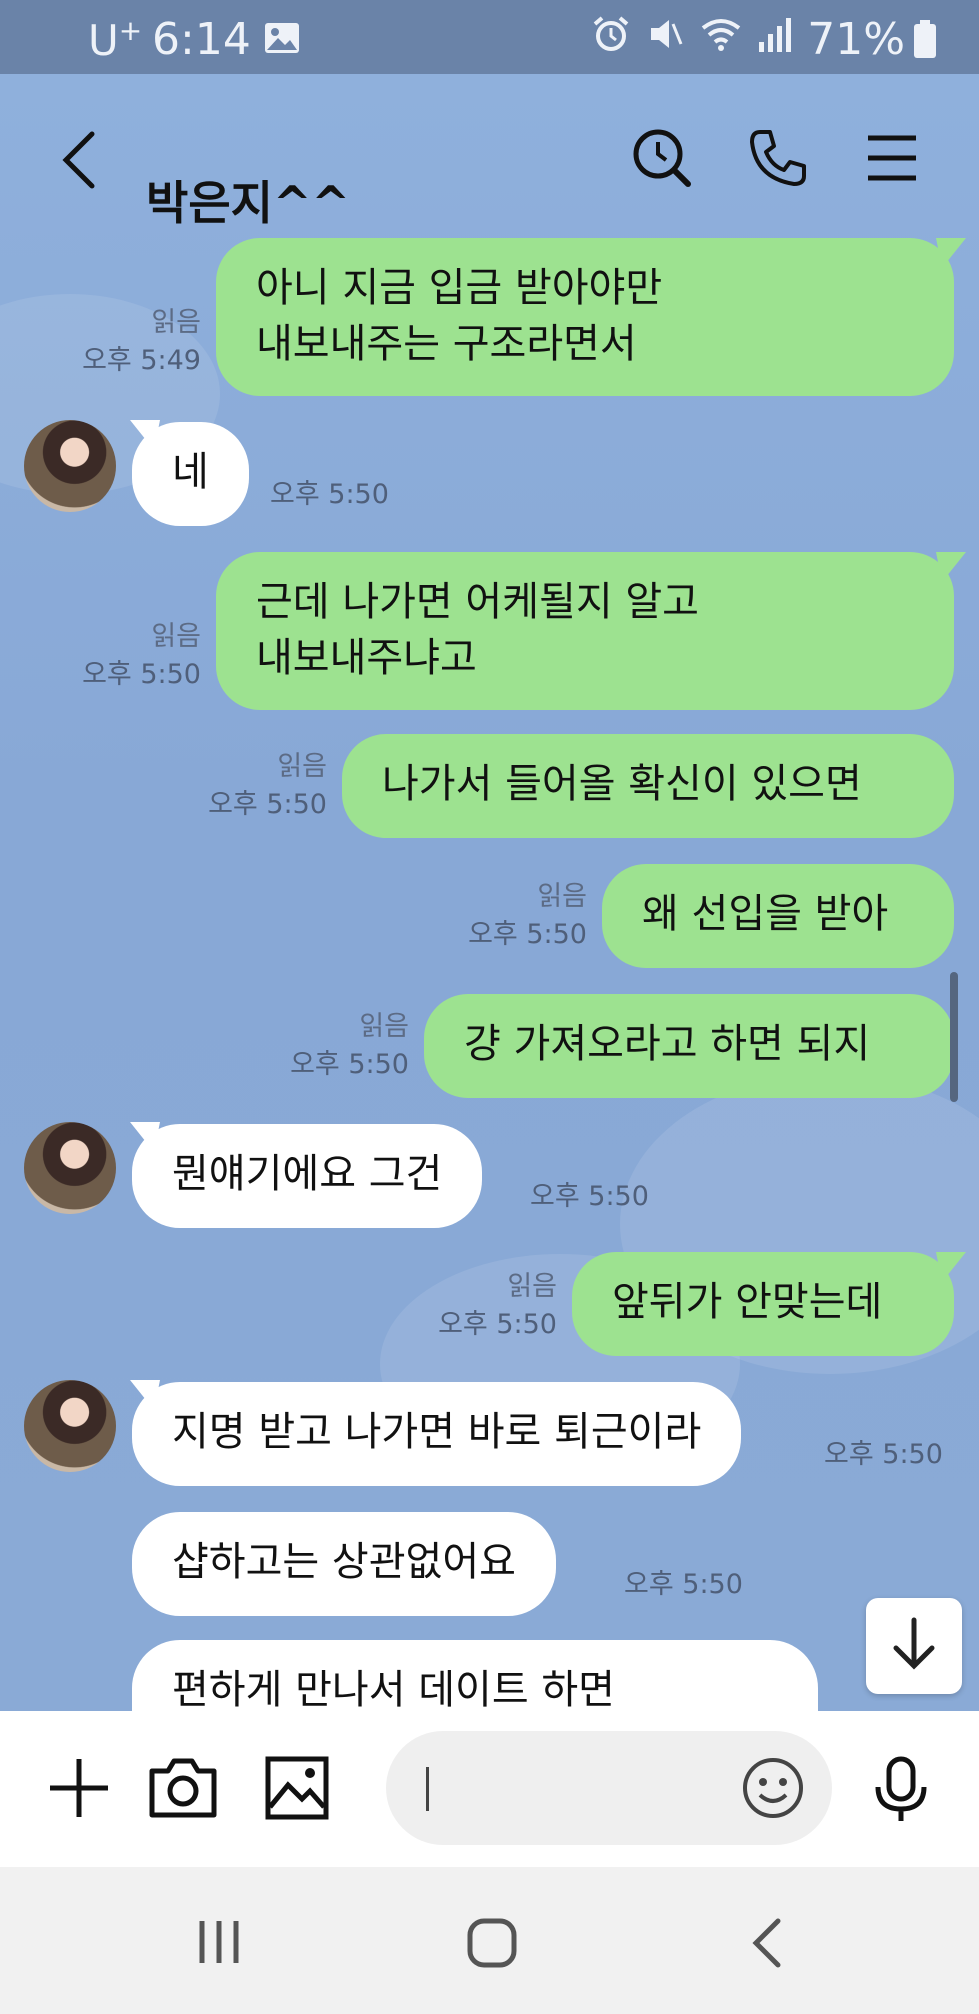 This screenshot has width=979, height=2014. What do you see at coordinates (778, 160) in the screenshot?
I see `call-icon` at bounding box center [778, 160].